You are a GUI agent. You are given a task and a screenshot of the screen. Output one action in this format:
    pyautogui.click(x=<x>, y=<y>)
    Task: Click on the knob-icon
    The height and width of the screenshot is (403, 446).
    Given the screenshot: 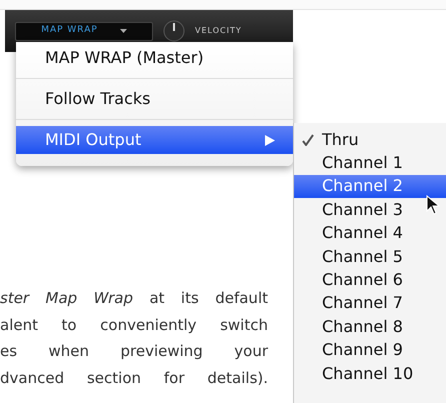 What is the action you would take?
    pyautogui.click(x=174, y=31)
    